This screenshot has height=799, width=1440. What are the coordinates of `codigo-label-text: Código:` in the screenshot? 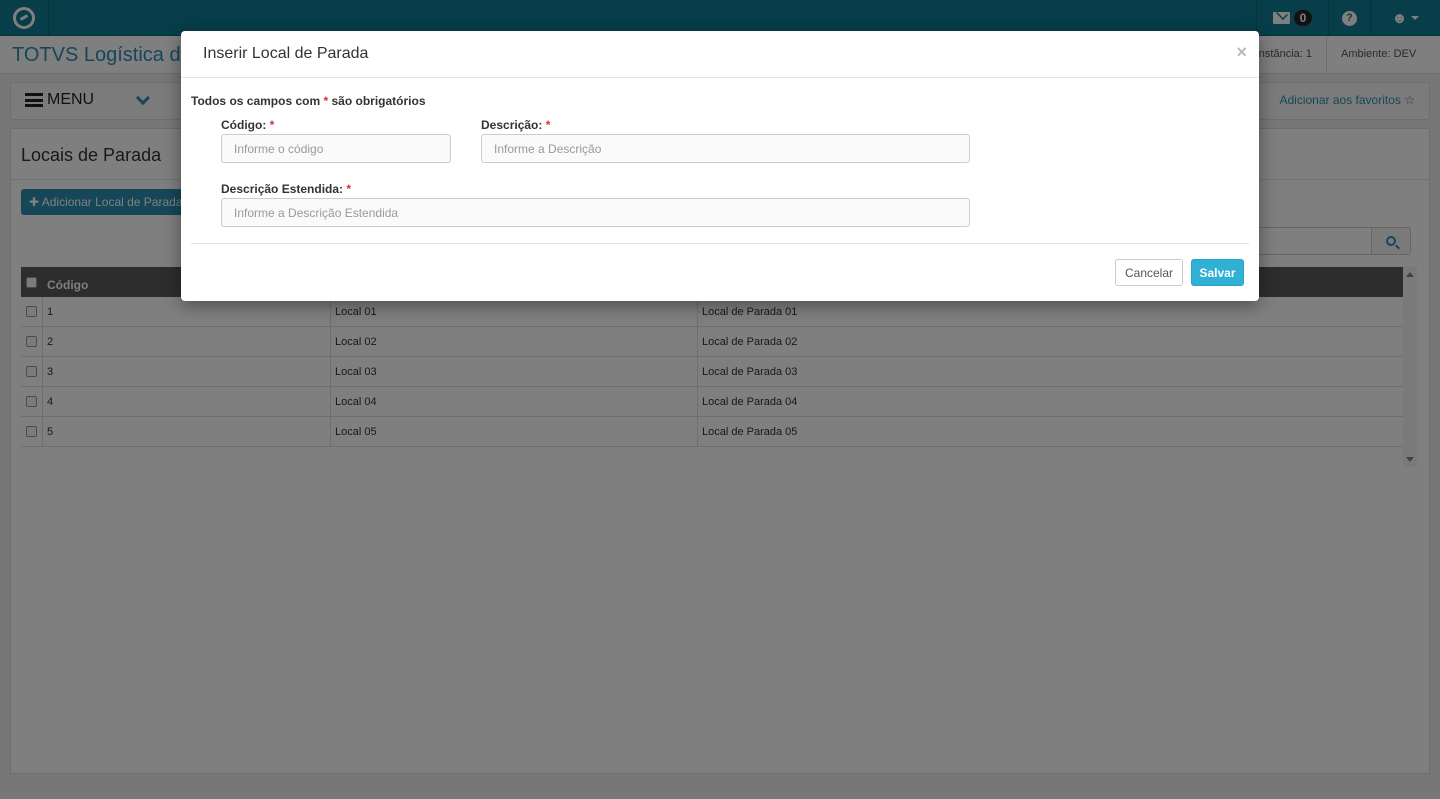 It's located at (244, 125).